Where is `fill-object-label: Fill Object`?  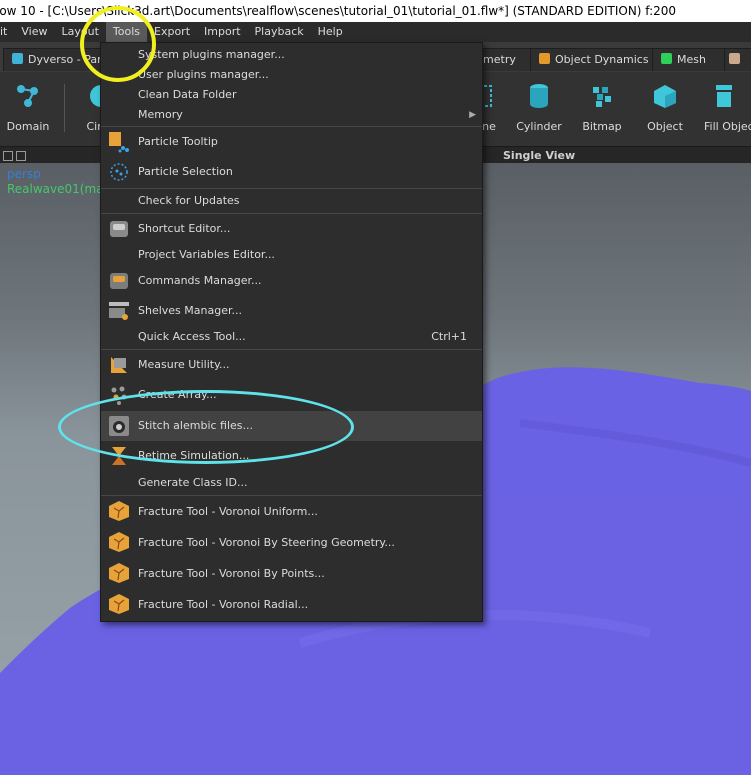 fill-object-label: Fill Object is located at coordinates (727, 126).